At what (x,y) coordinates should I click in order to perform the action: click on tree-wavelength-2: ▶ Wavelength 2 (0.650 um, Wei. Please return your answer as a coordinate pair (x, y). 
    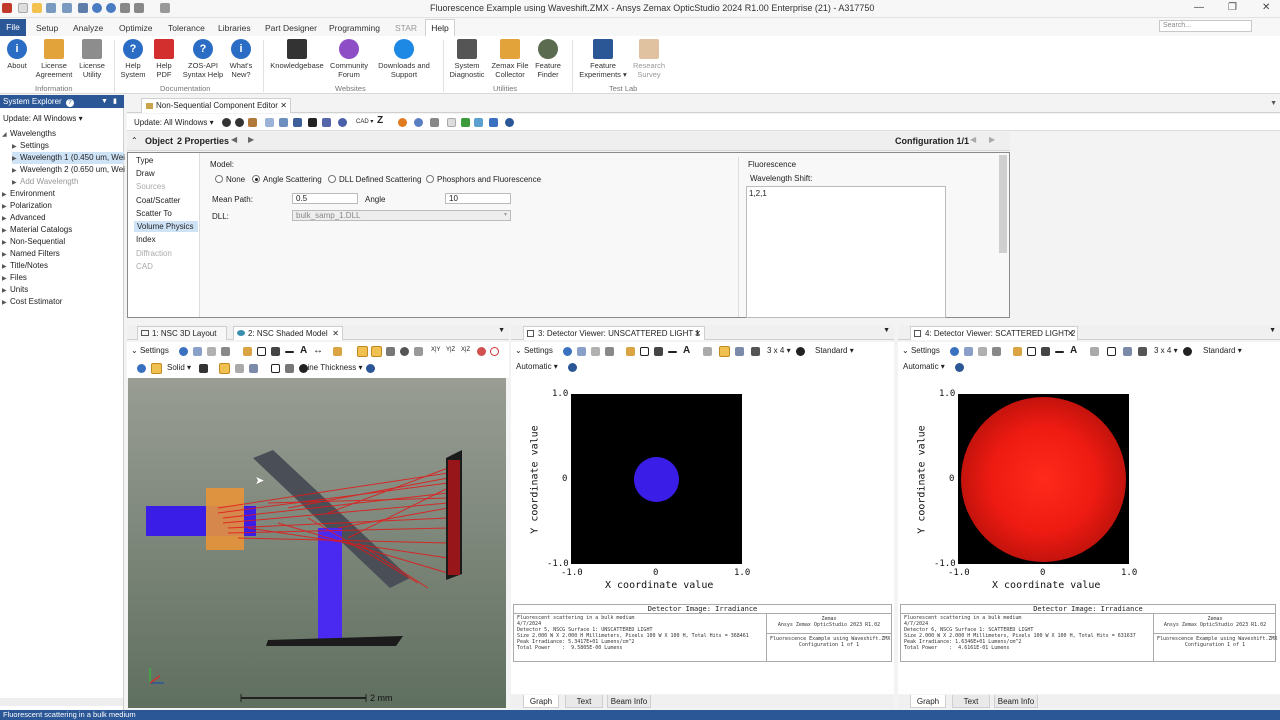
    Looking at the image, I should click on (68, 170).